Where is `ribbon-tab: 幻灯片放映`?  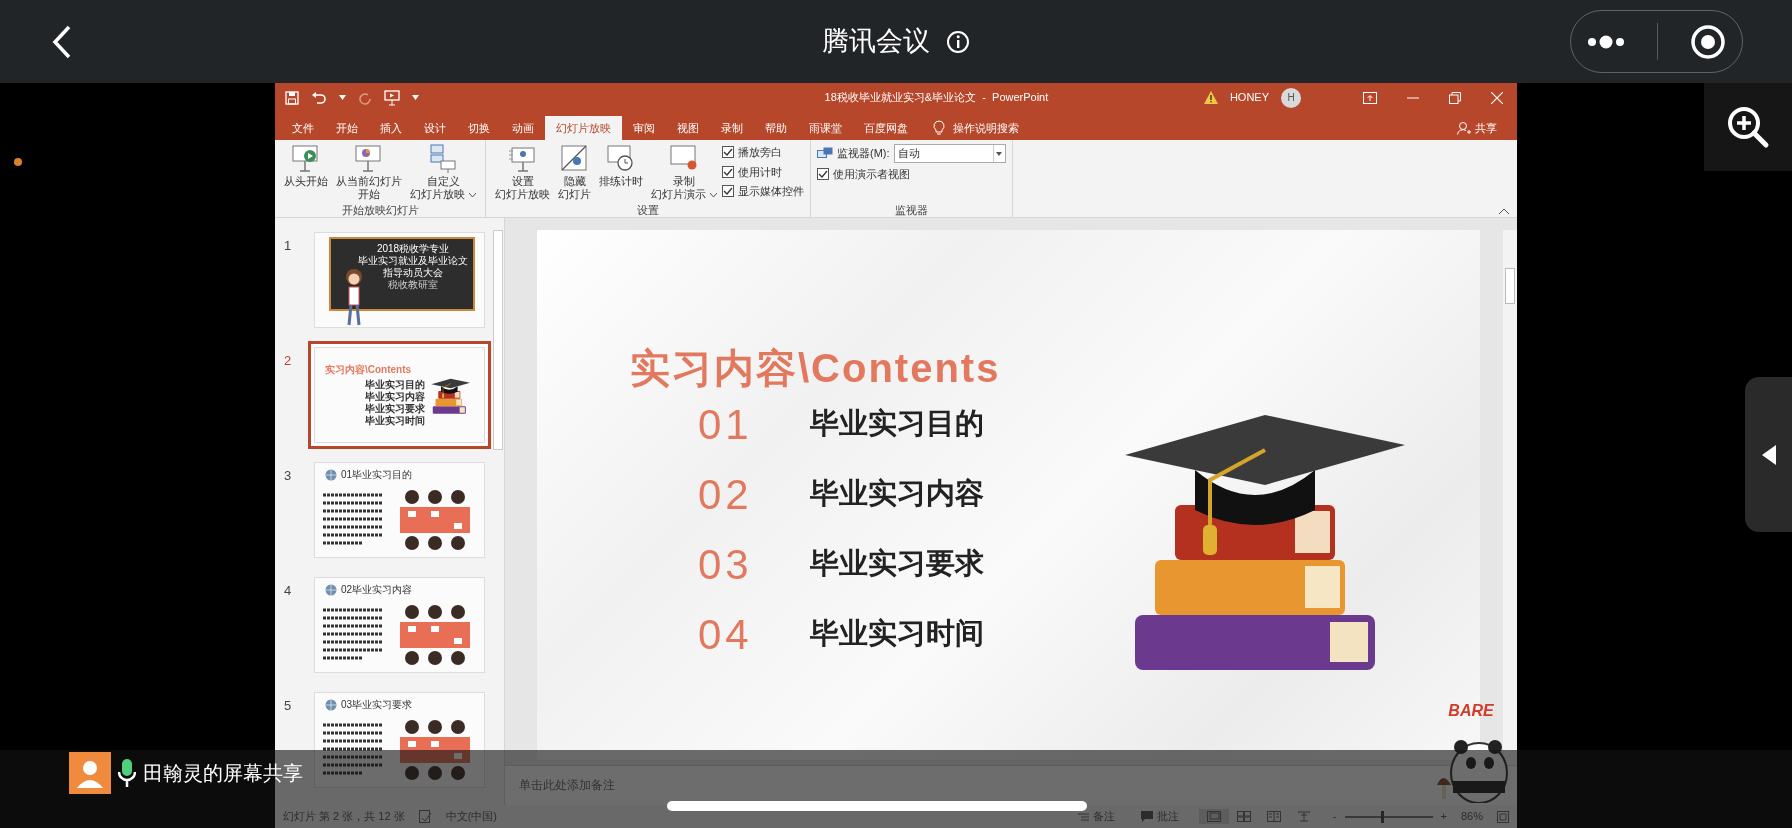 ribbon-tab: 幻灯片放映 is located at coordinates (583, 128).